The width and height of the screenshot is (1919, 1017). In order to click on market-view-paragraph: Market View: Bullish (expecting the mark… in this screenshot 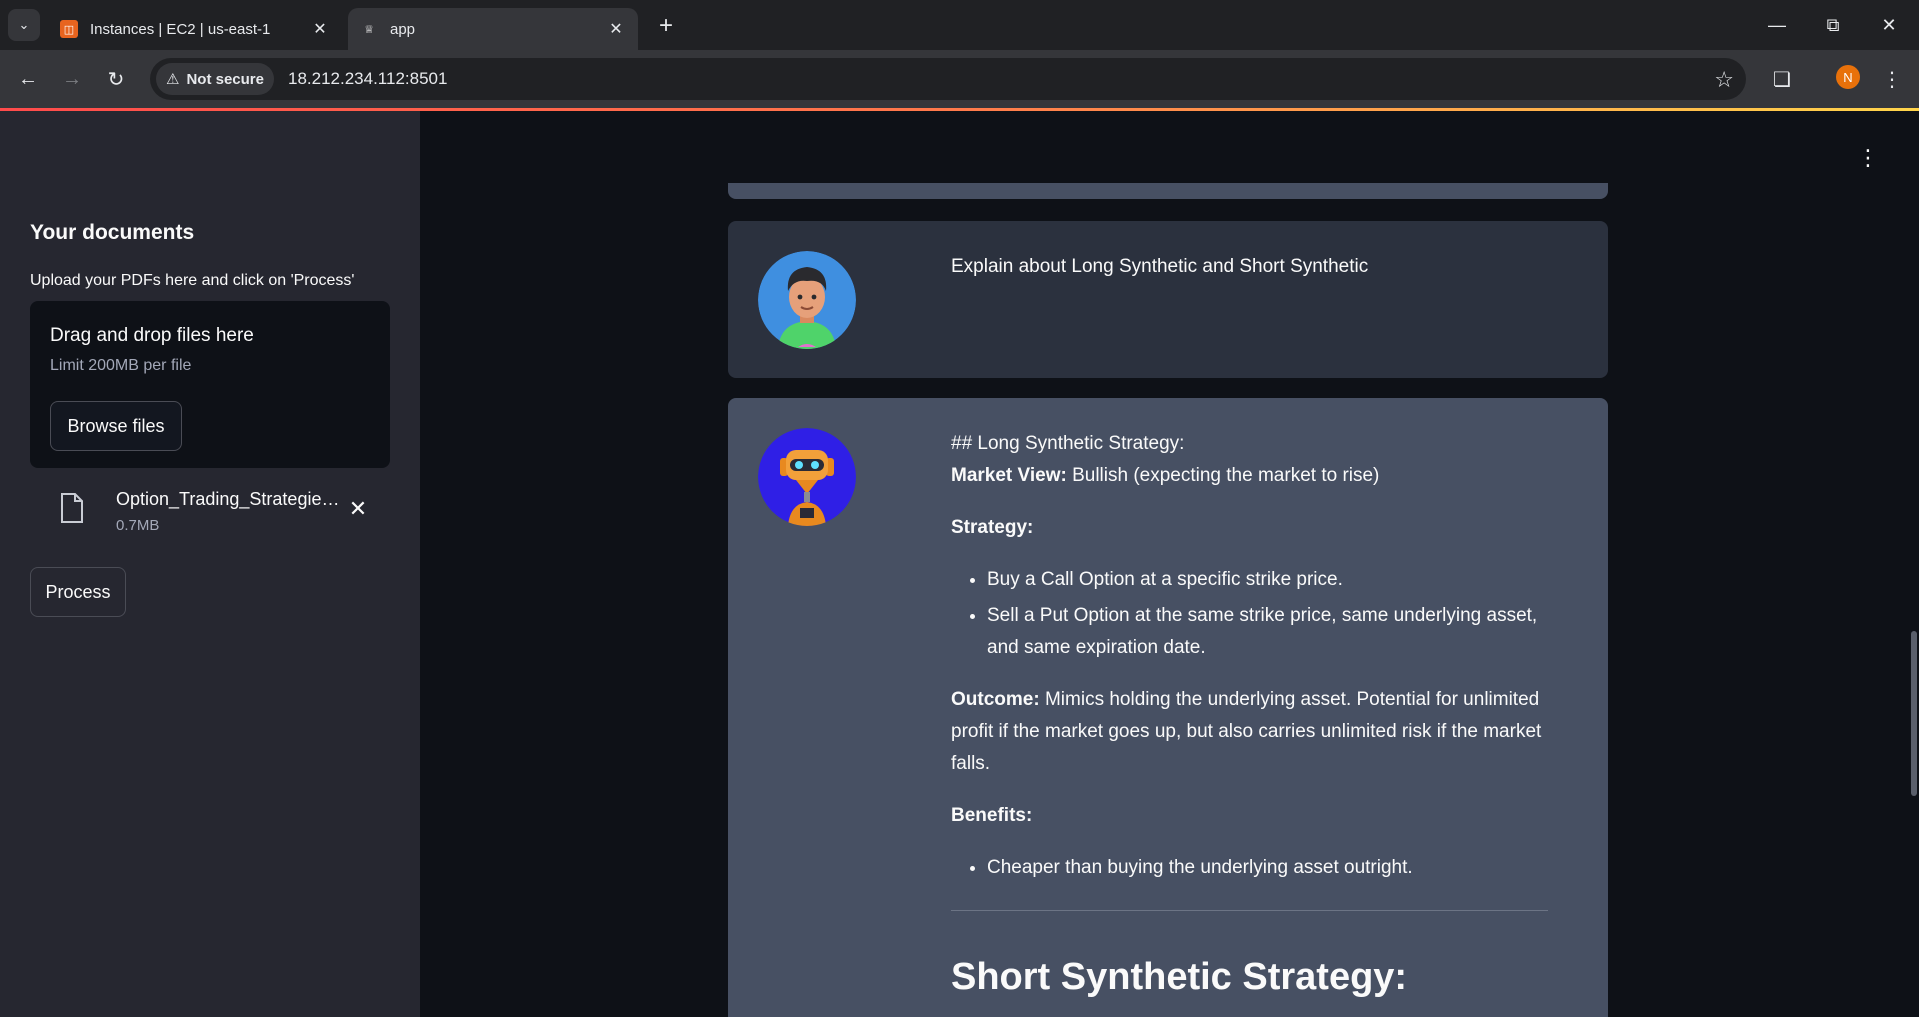, I will do `click(1249, 476)`.